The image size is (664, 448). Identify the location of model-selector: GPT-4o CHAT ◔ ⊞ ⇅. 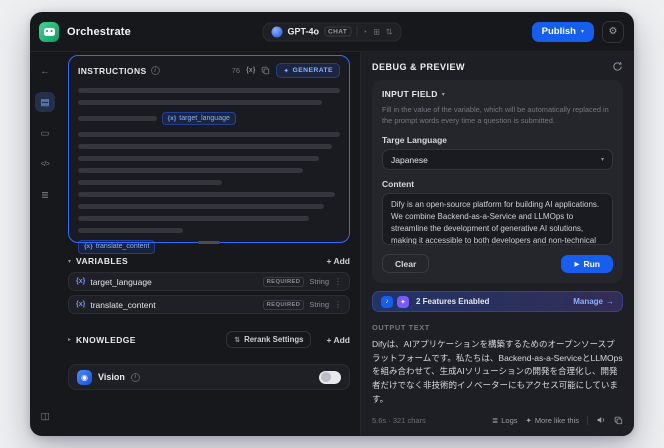
(332, 31).